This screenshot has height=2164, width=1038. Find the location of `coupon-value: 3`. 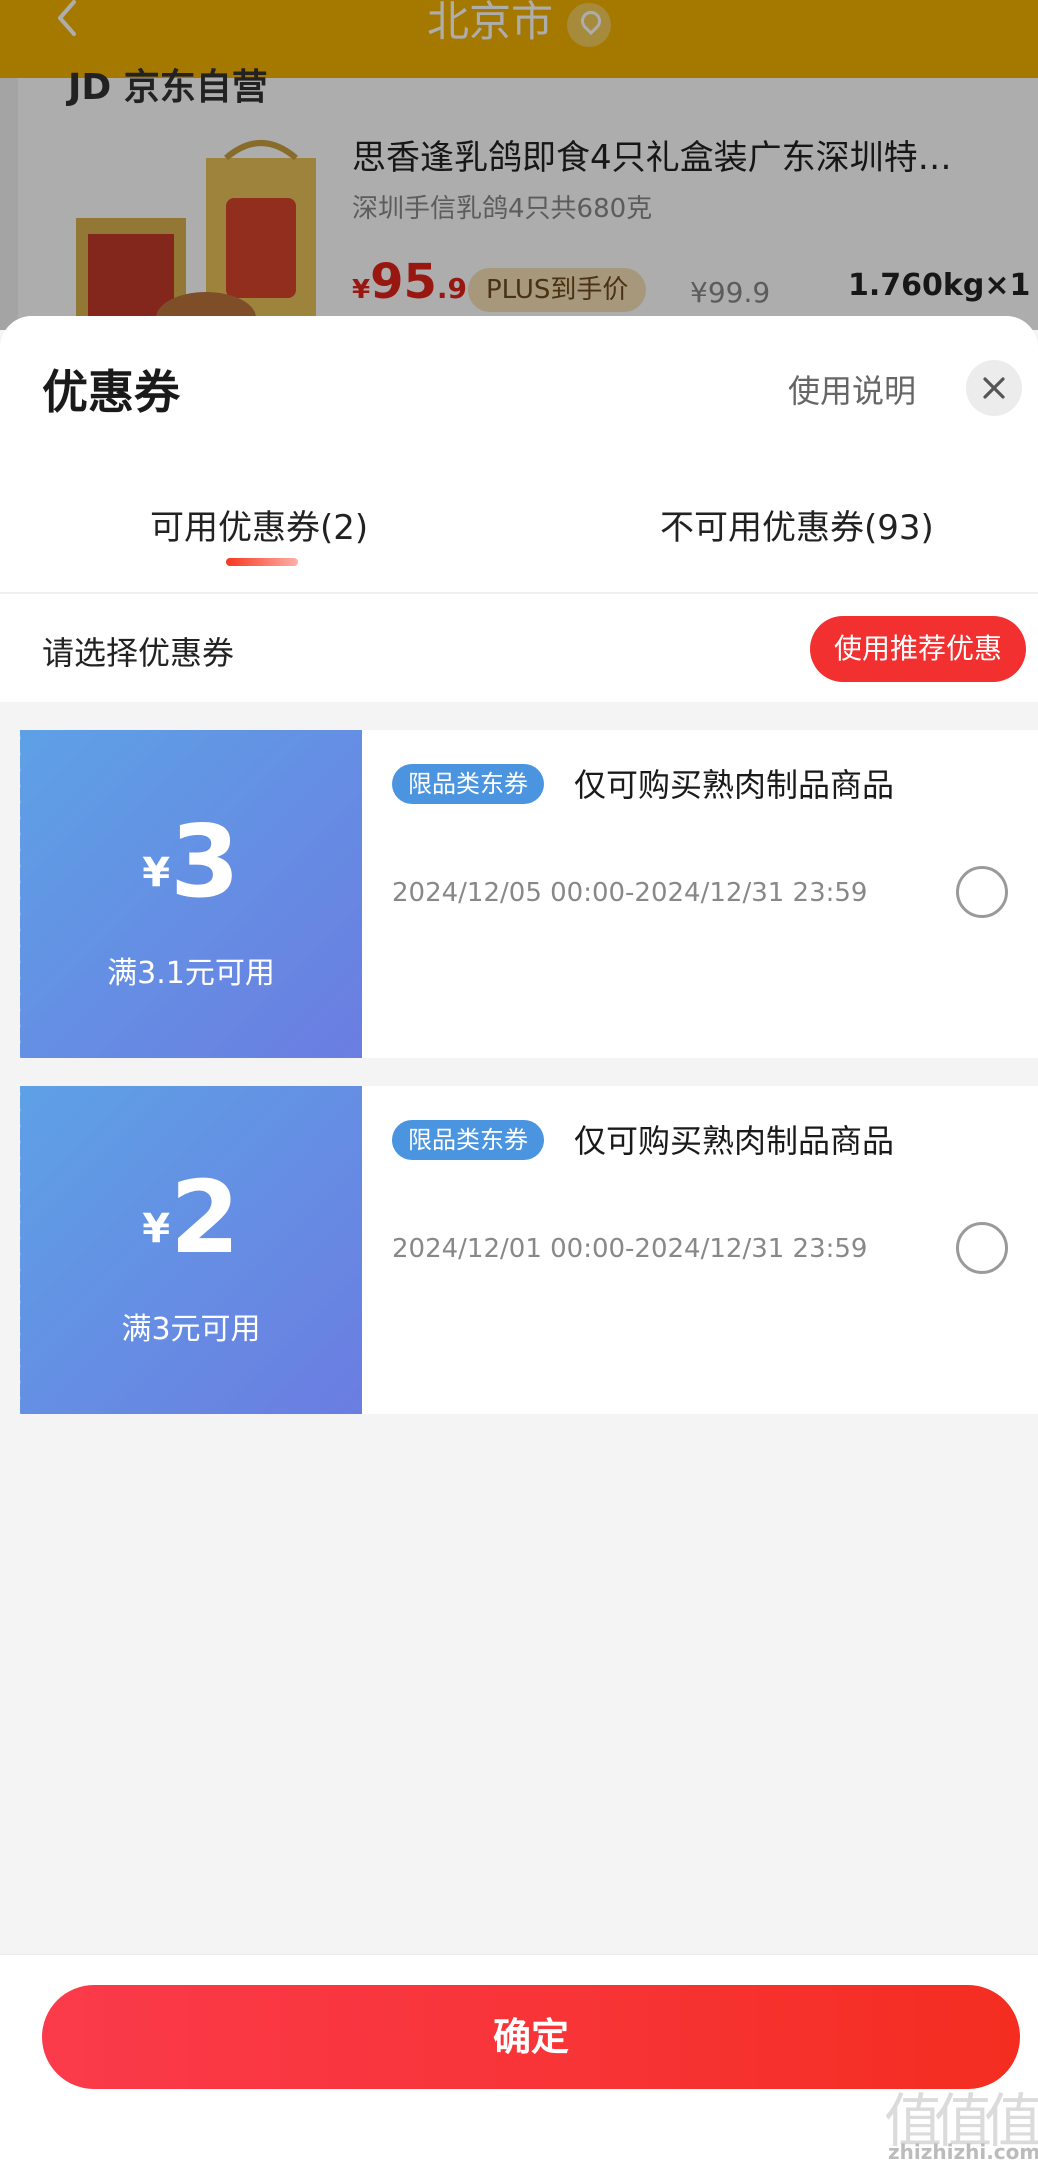

coupon-value: 3 is located at coordinates (205, 861).